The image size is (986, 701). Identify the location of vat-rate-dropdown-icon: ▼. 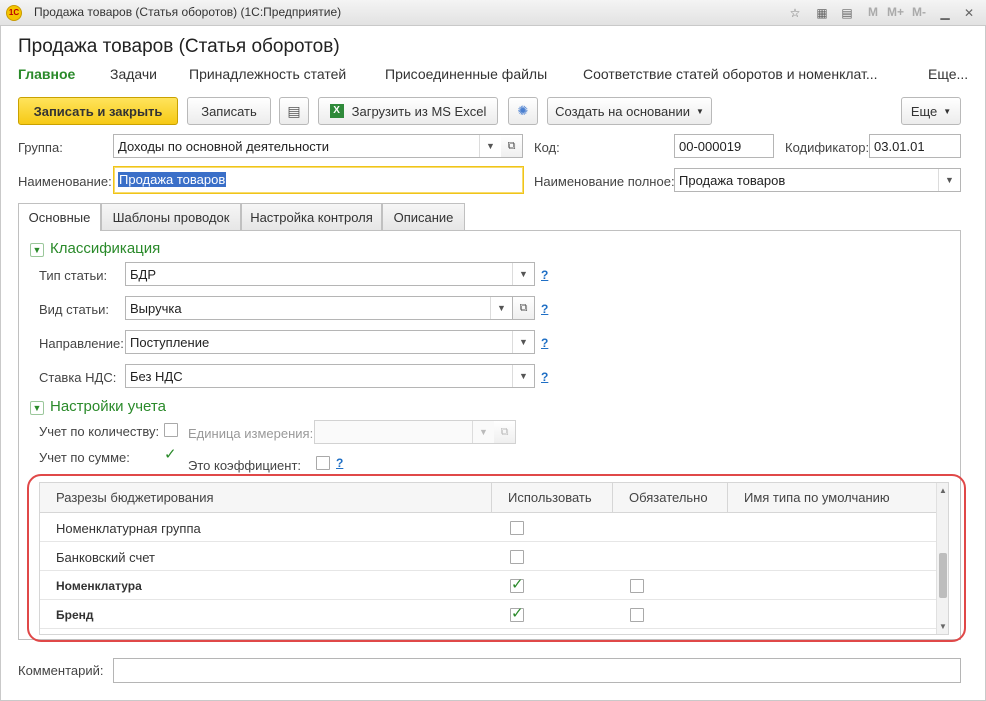
(523, 376).